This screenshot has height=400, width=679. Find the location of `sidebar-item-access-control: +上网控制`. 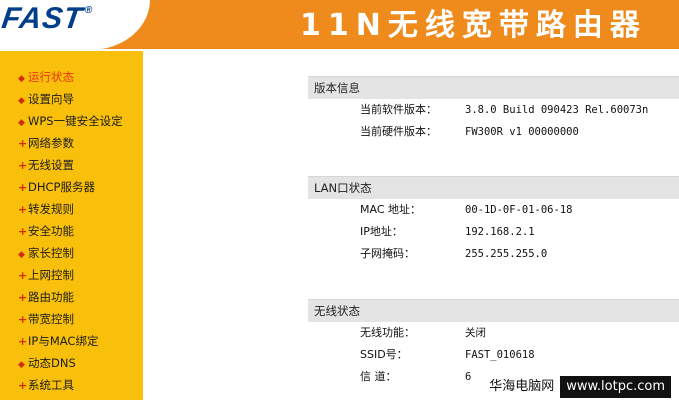

sidebar-item-access-control: +上网控制 is located at coordinates (70, 275).